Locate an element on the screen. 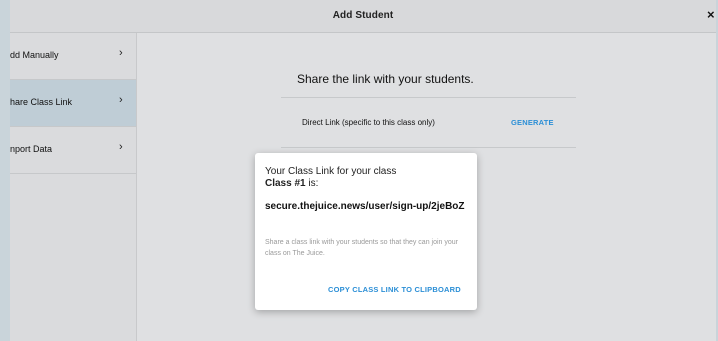  sidebar-item-import-data: nport Data › is located at coordinates (73, 150).